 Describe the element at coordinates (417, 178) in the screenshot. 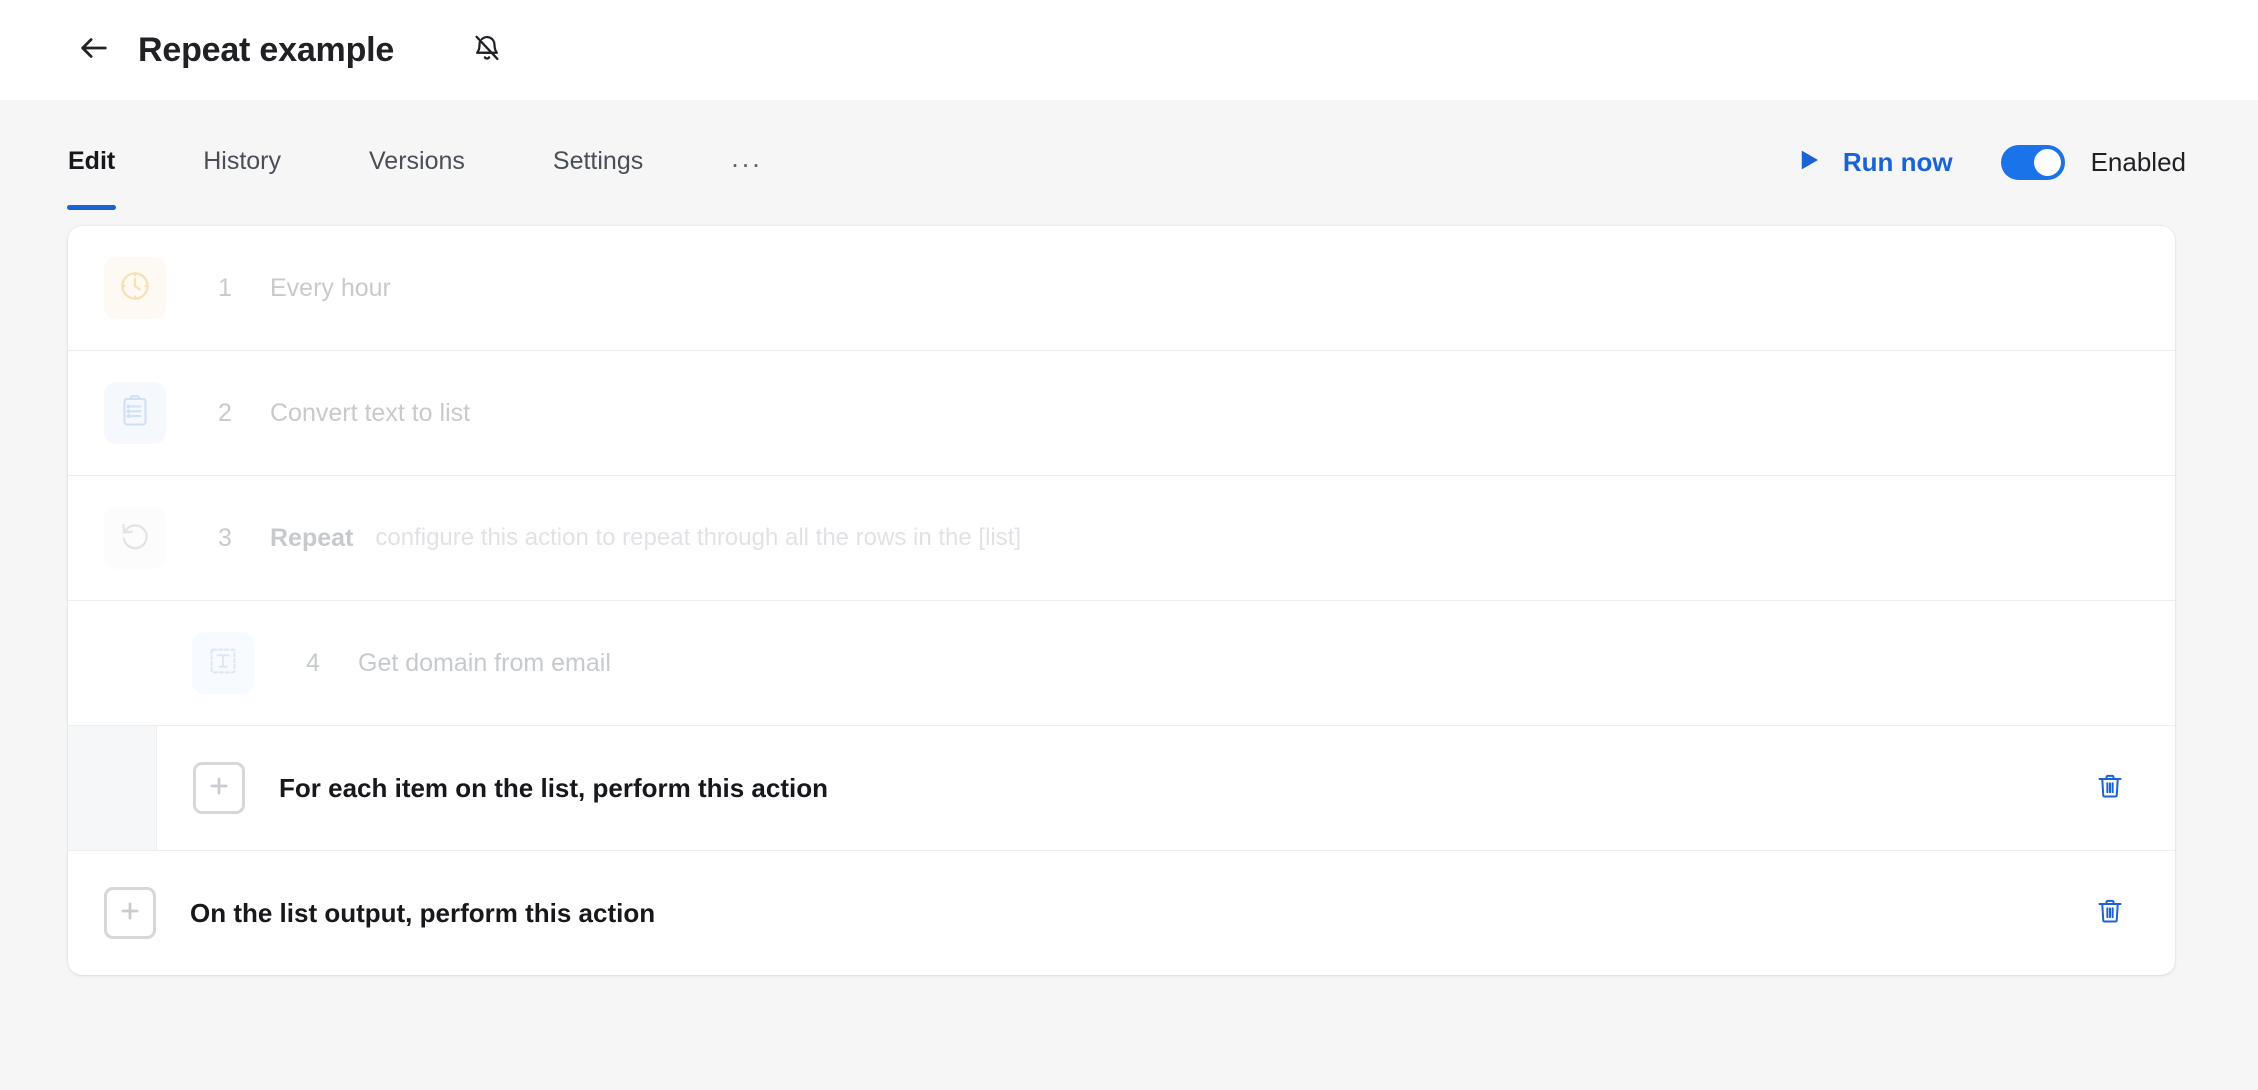

I see `tab-versions: Versions` at that location.